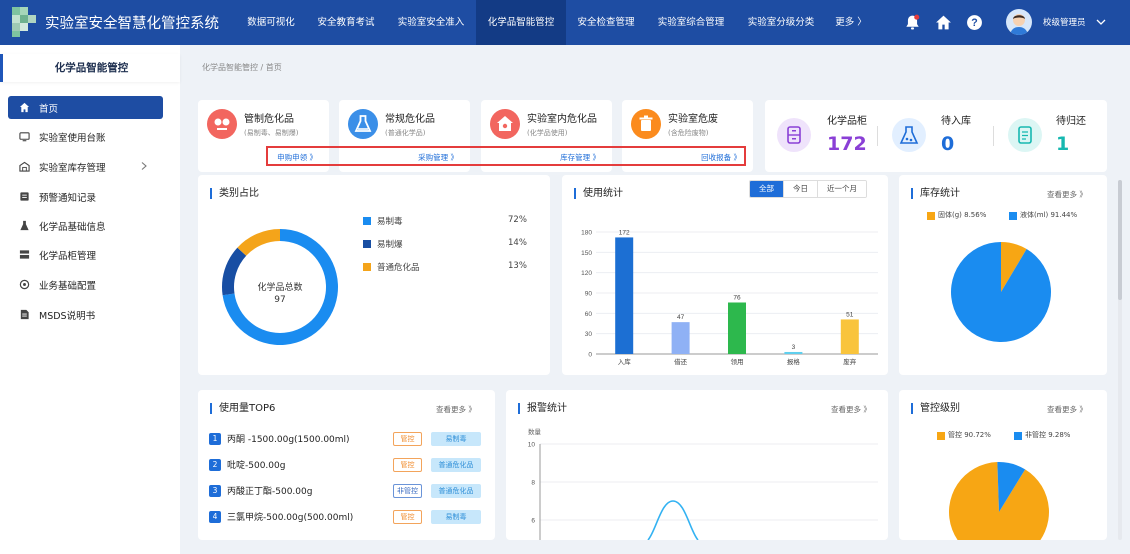  What do you see at coordinates (964, 435) in the screenshot?
I see `legend-item: 管控 90.72%` at bounding box center [964, 435].